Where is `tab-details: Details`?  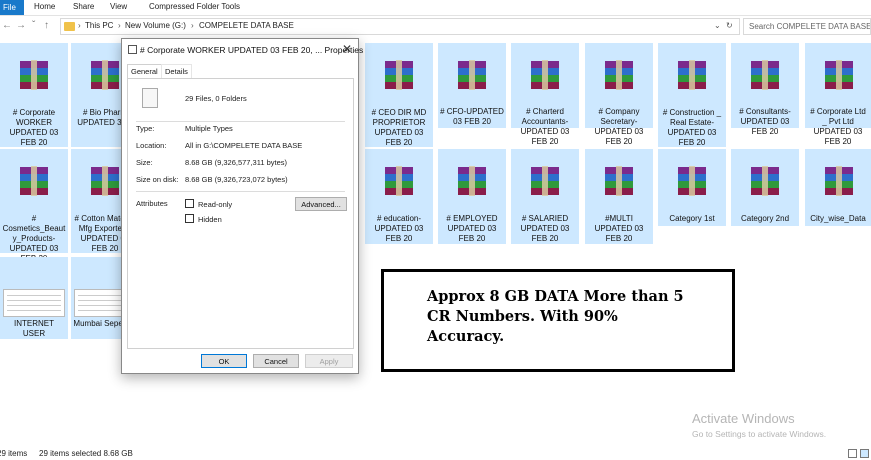
tab-details: Details is located at coordinates (176, 71).